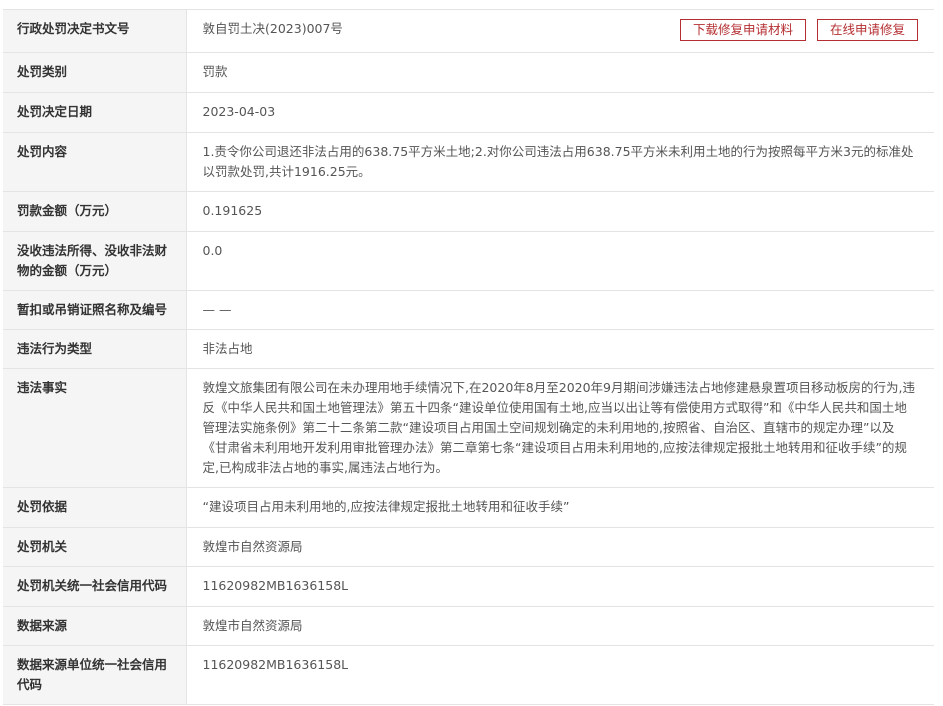  Describe the element at coordinates (95, 547) in the screenshot. I see `label-penalty-authority: 处罚机关` at that location.